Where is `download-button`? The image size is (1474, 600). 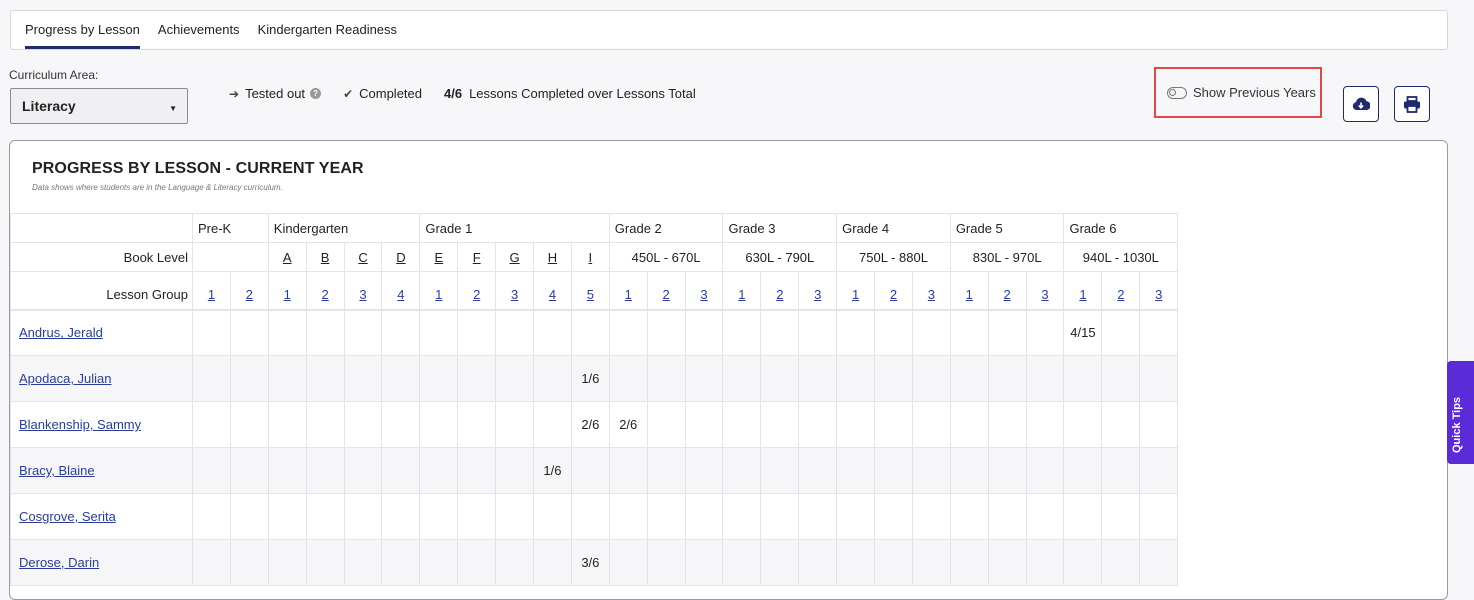 download-button is located at coordinates (1361, 104).